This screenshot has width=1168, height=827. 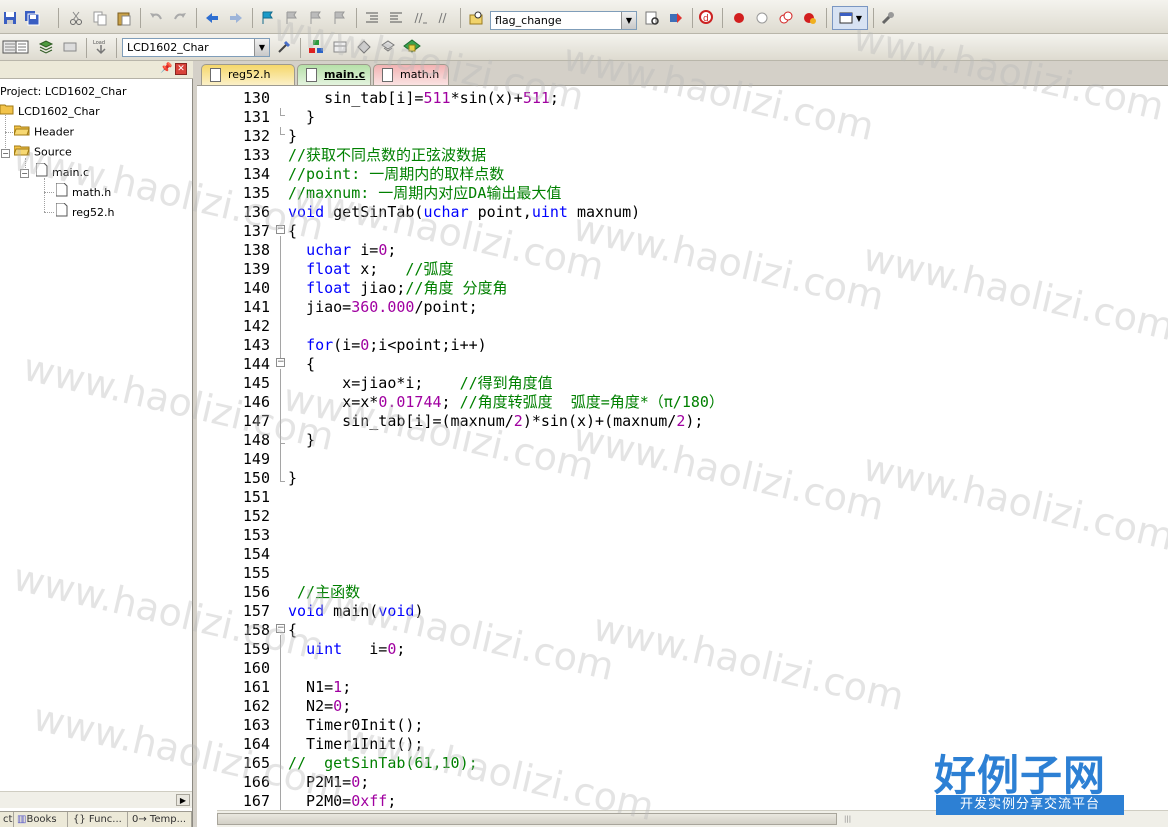 What do you see at coordinates (24, 173) in the screenshot?
I see `collapse-main-c-icon: −` at bounding box center [24, 173].